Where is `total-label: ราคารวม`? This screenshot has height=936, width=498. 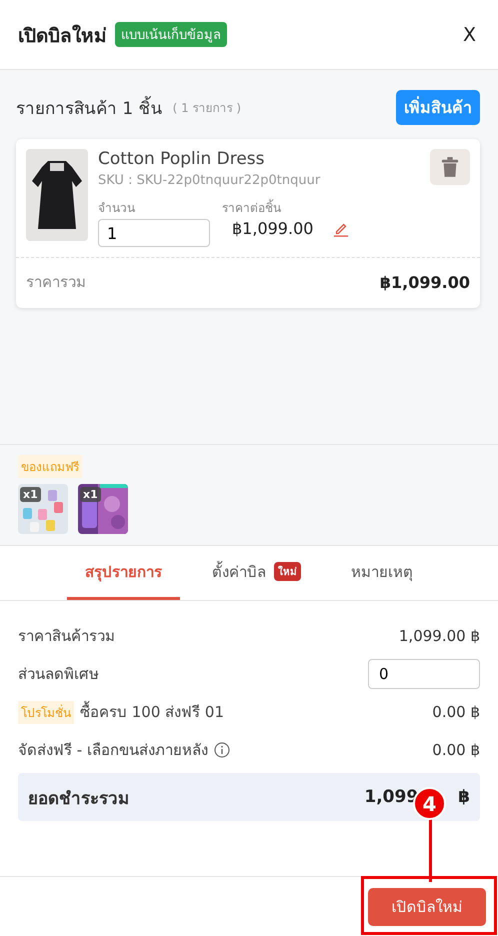 total-label: ราคารวม is located at coordinates (56, 282).